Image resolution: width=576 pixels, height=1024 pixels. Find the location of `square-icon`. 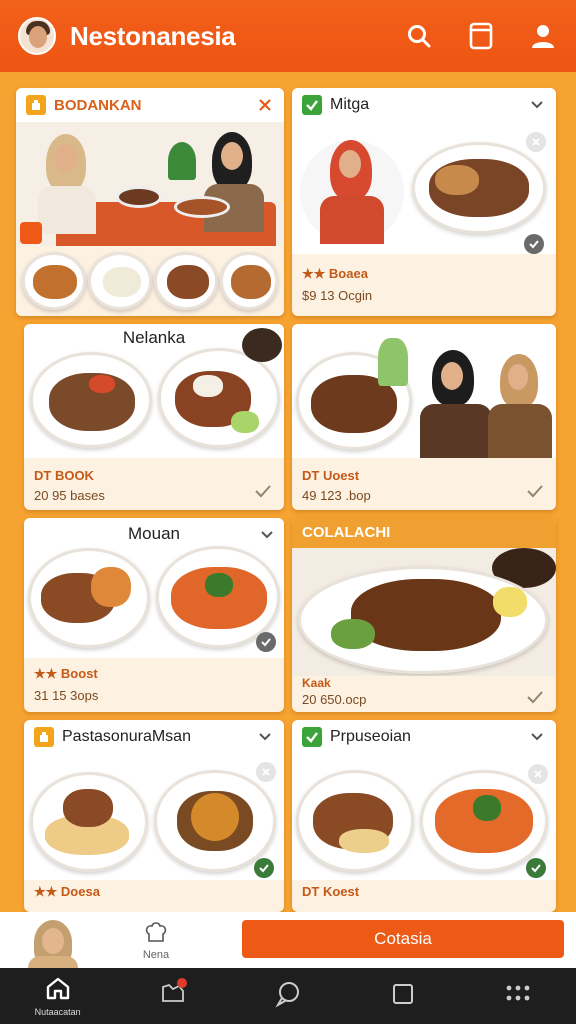

square-icon is located at coordinates (403, 996).